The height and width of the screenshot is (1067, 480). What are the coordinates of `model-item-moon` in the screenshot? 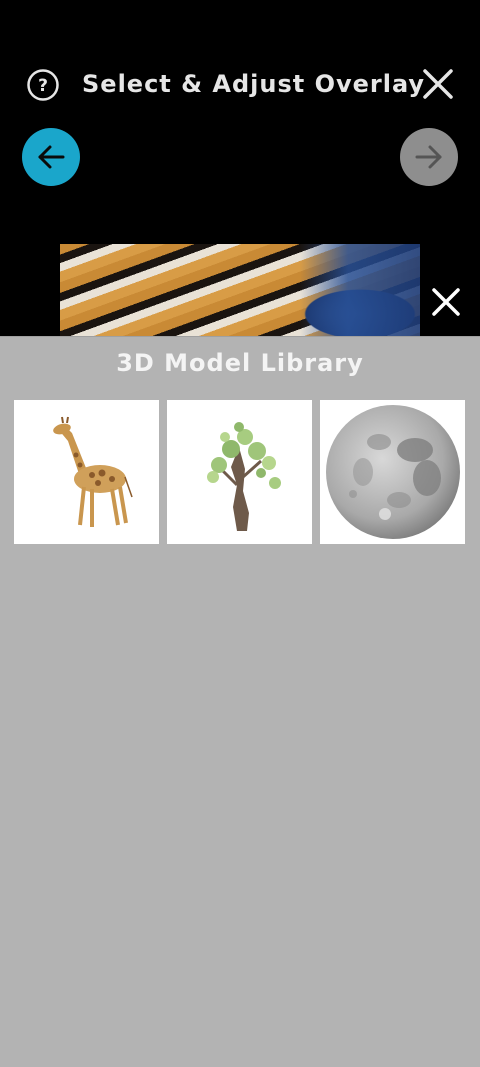 It's located at (392, 472).